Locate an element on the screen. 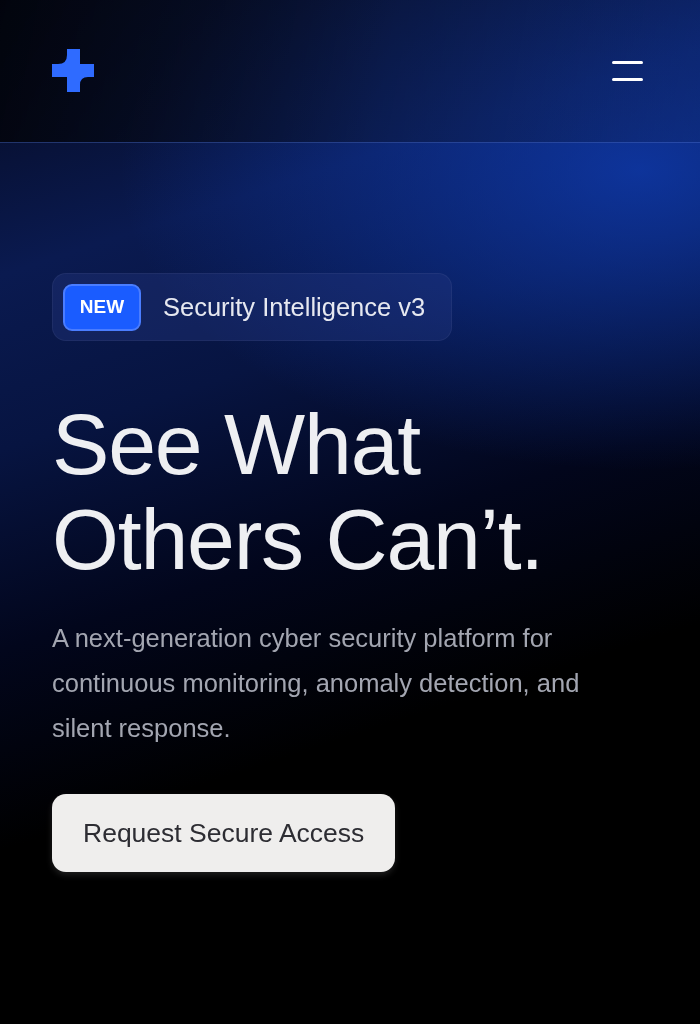  new-tag: NEW is located at coordinates (102, 307).